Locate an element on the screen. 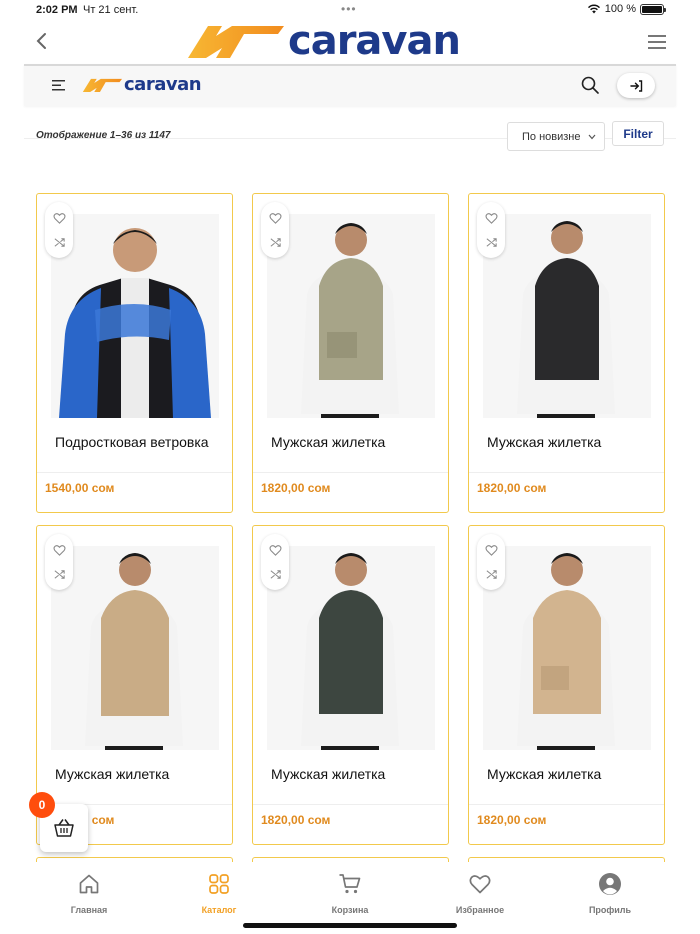 The height and width of the screenshot is (934, 700). hamburger-menu-icon is located at coordinates (657, 42).